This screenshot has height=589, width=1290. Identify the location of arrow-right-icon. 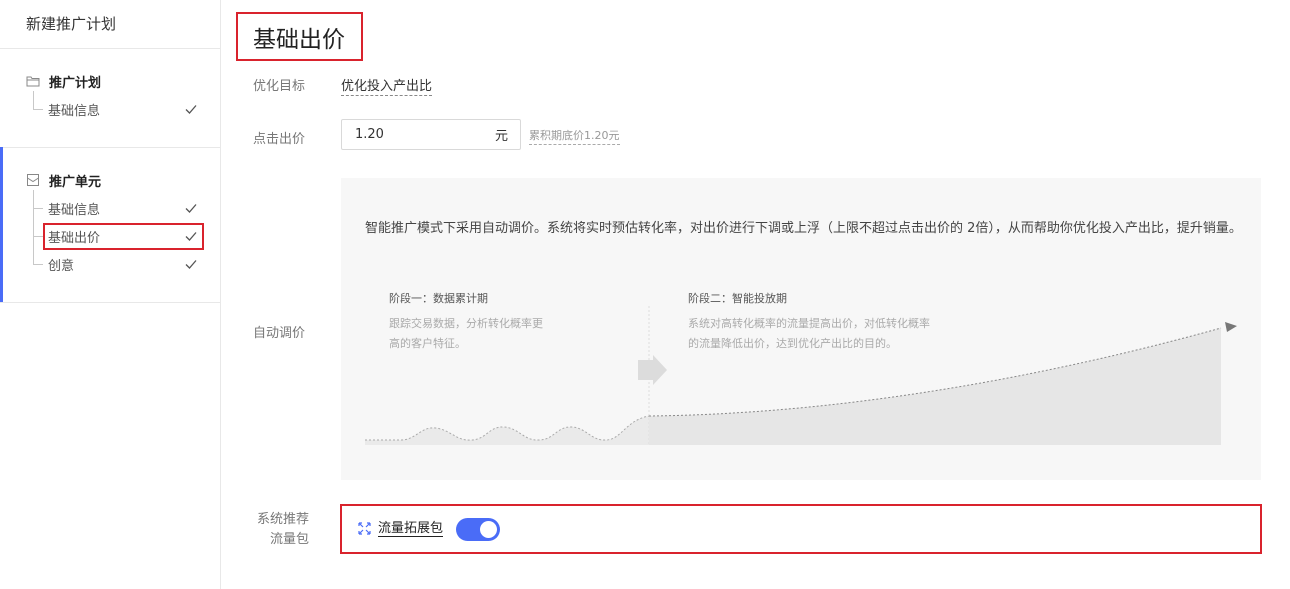
(652, 370).